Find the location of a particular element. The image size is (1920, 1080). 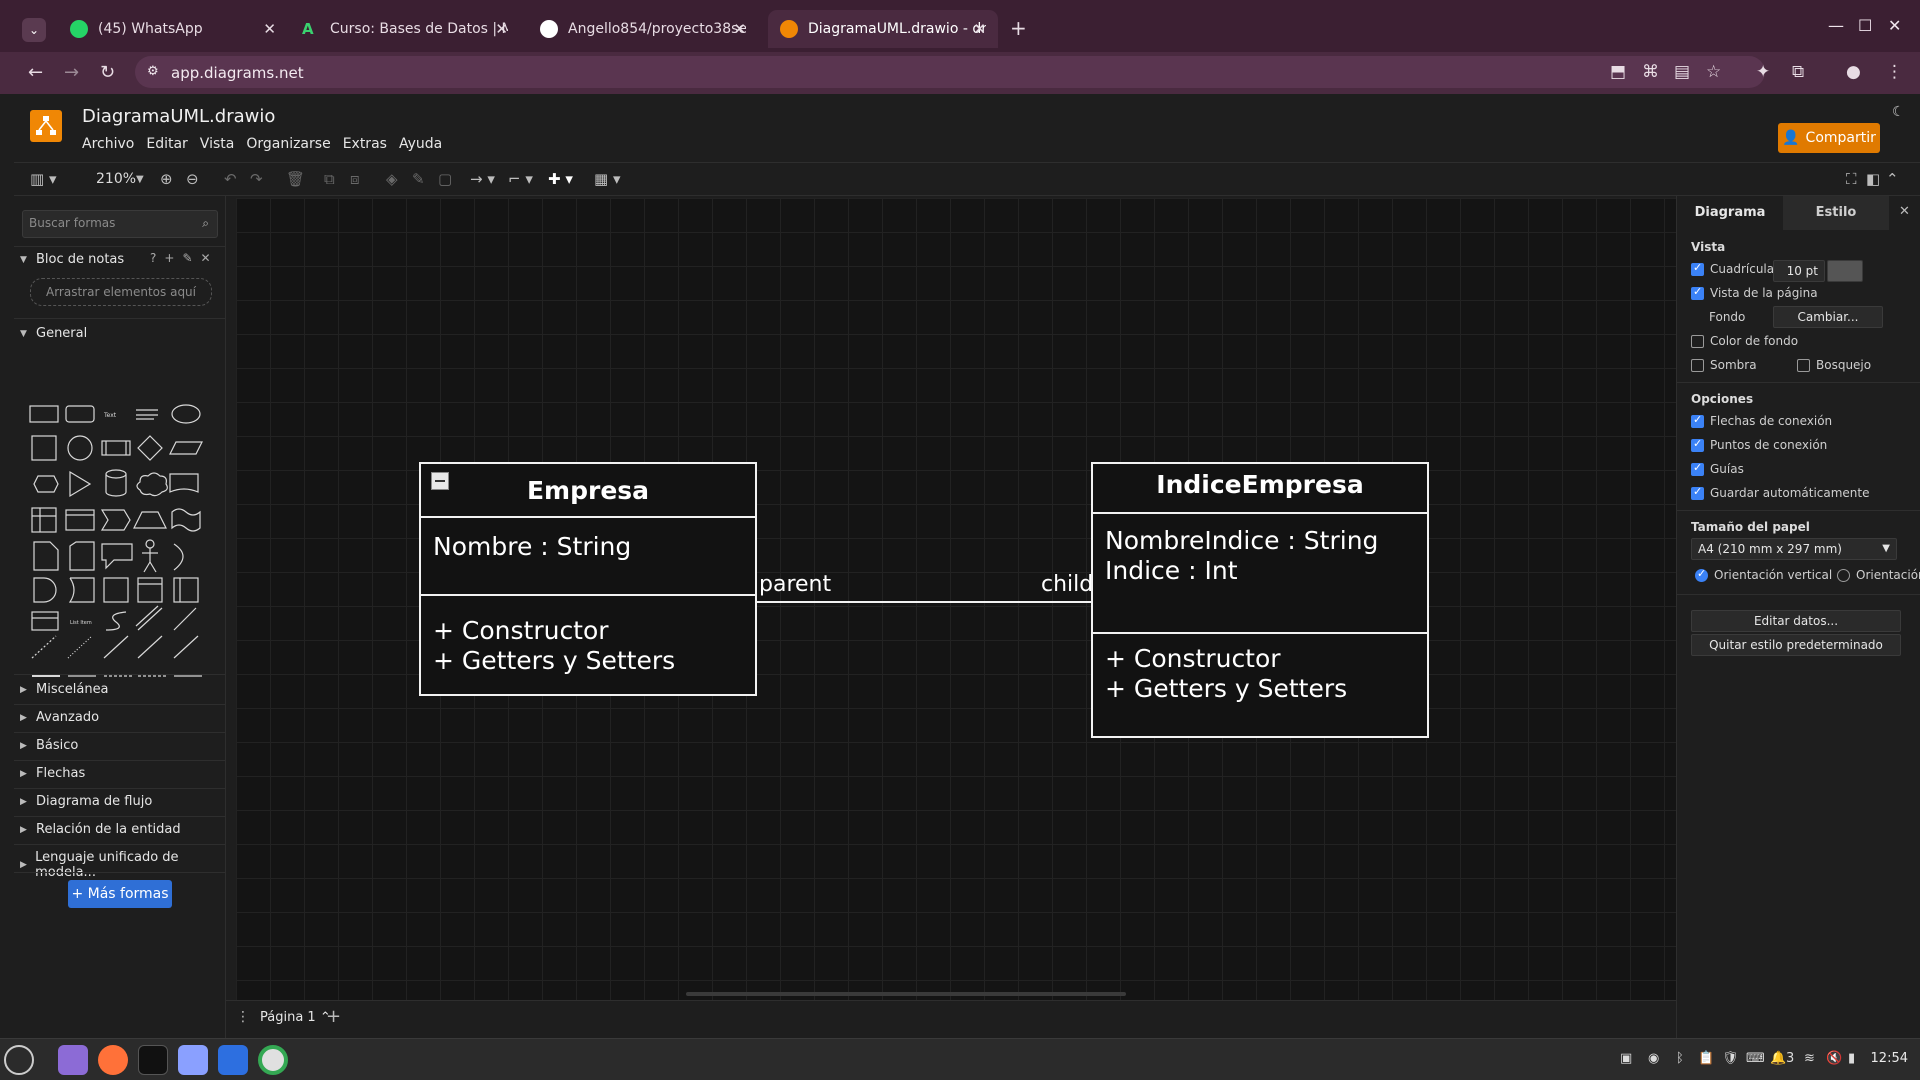

delete-icon: 🗑 is located at coordinates (295, 179).